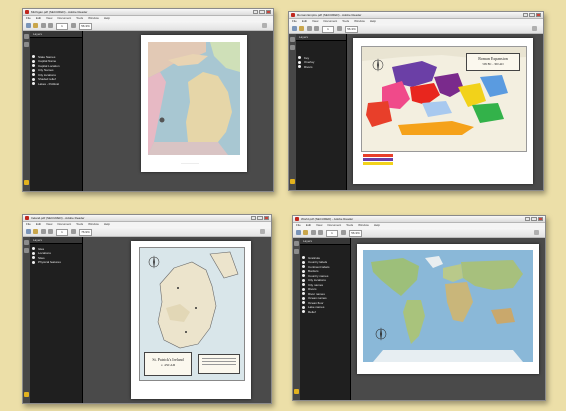  Describe the element at coordinates (292, 181) in the screenshot. I see `attachments-icon` at that location.